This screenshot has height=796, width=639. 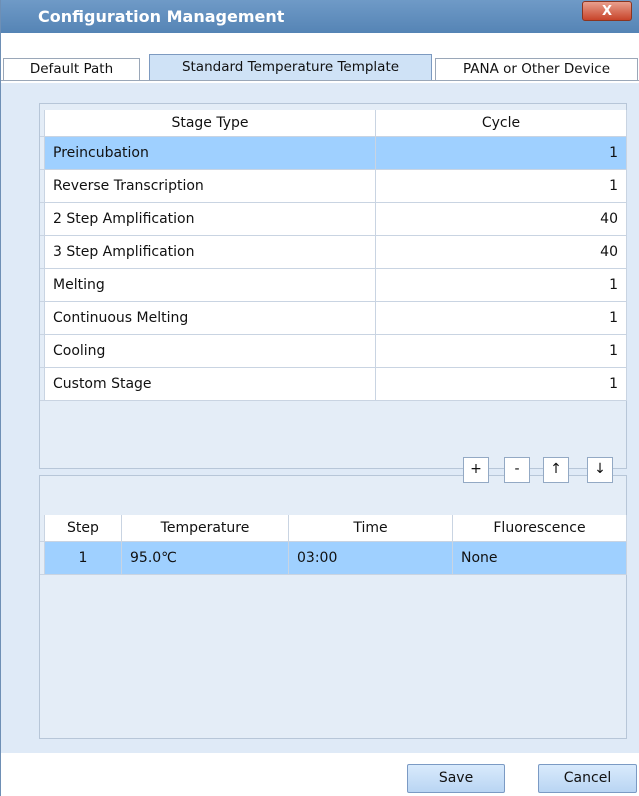 What do you see at coordinates (370, 528) in the screenshot?
I see `column-header-time: Time` at bounding box center [370, 528].